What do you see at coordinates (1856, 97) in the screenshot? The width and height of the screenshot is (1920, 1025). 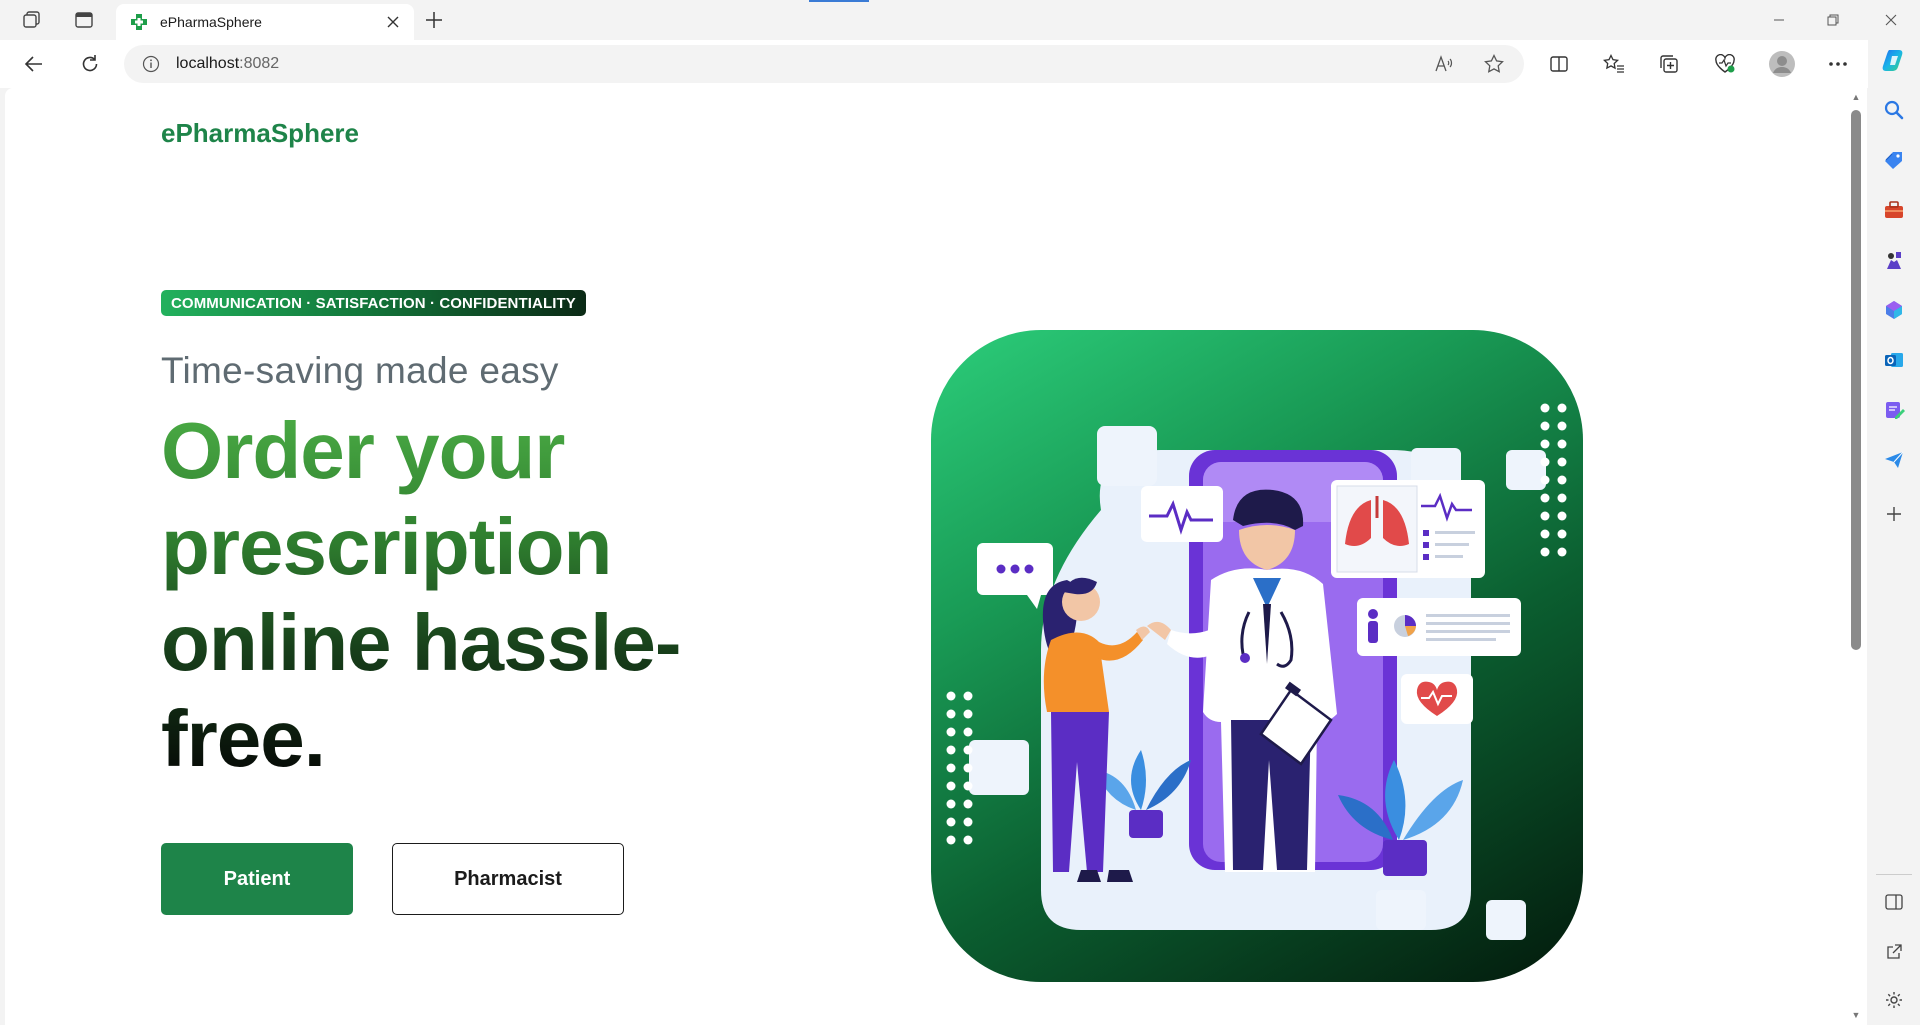 I see `scroll-up-arrow-icon: ▲` at bounding box center [1856, 97].